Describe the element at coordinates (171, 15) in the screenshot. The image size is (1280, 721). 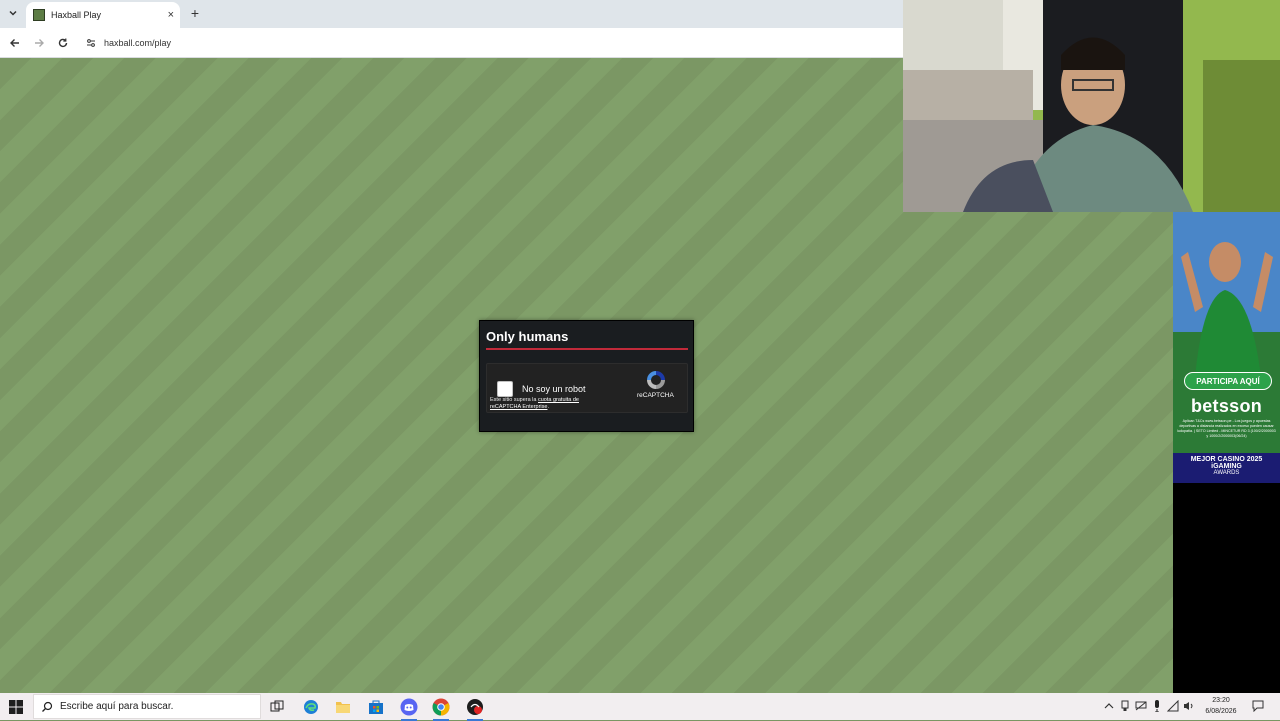
I see `tab-close-button: ×` at that location.